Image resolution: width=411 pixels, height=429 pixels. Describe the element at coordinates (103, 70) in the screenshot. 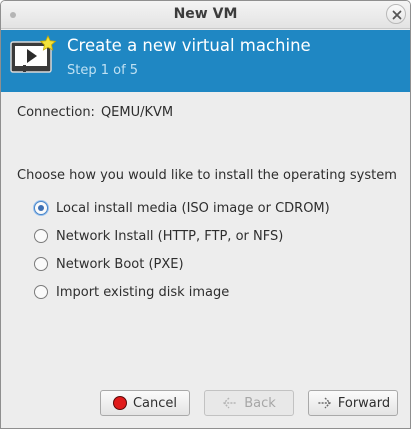

I see `wizard-step: Step 1 of 5` at that location.